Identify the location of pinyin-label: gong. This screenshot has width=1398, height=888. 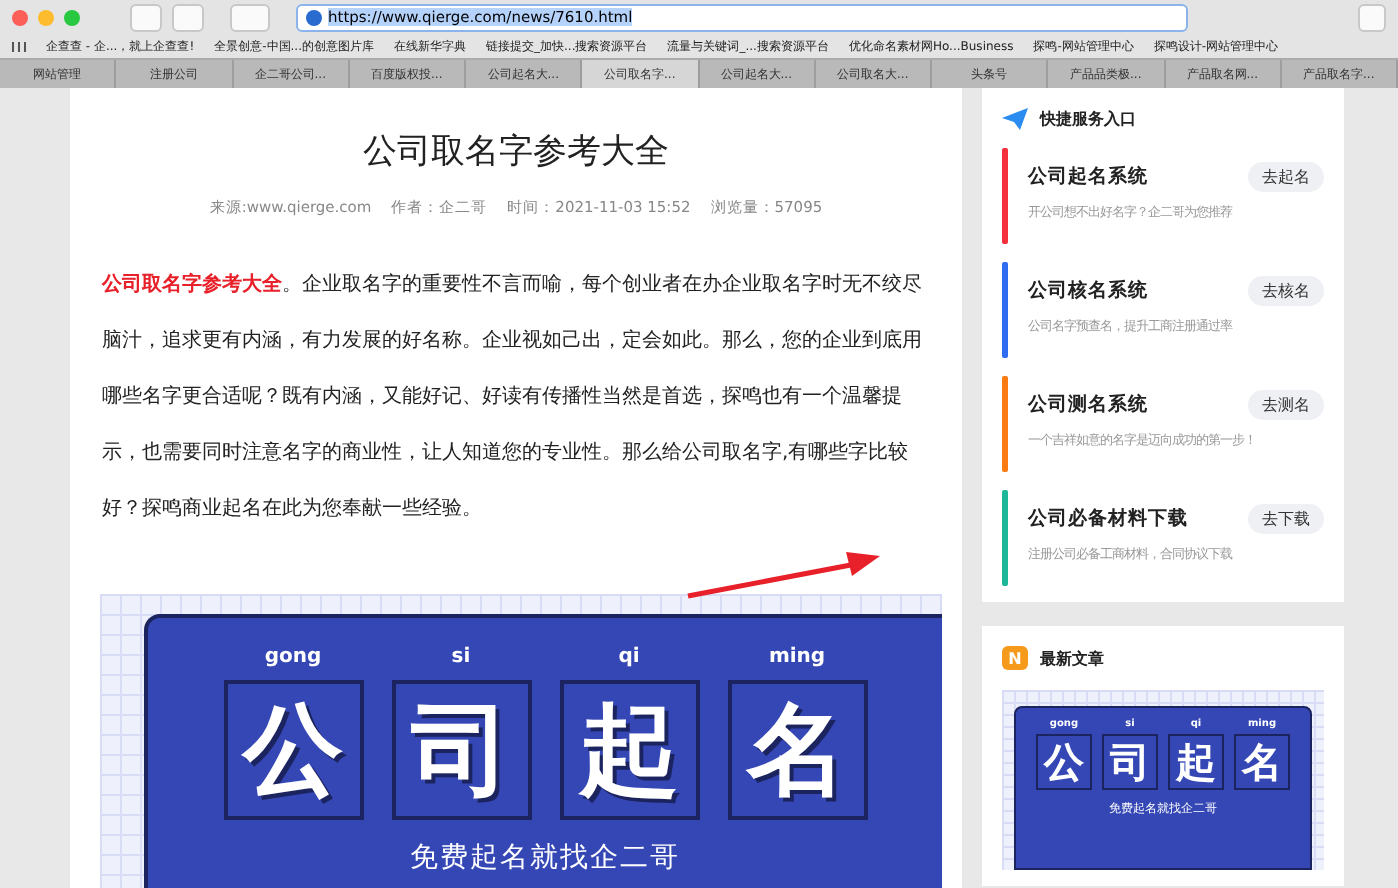
(293, 657).